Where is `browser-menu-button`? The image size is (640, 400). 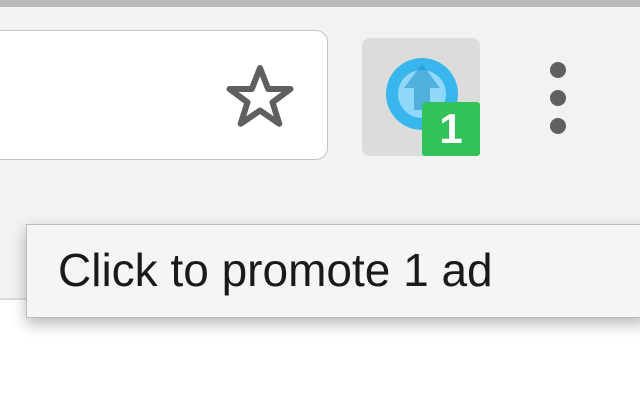 browser-menu-button is located at coordinates (558, 98).